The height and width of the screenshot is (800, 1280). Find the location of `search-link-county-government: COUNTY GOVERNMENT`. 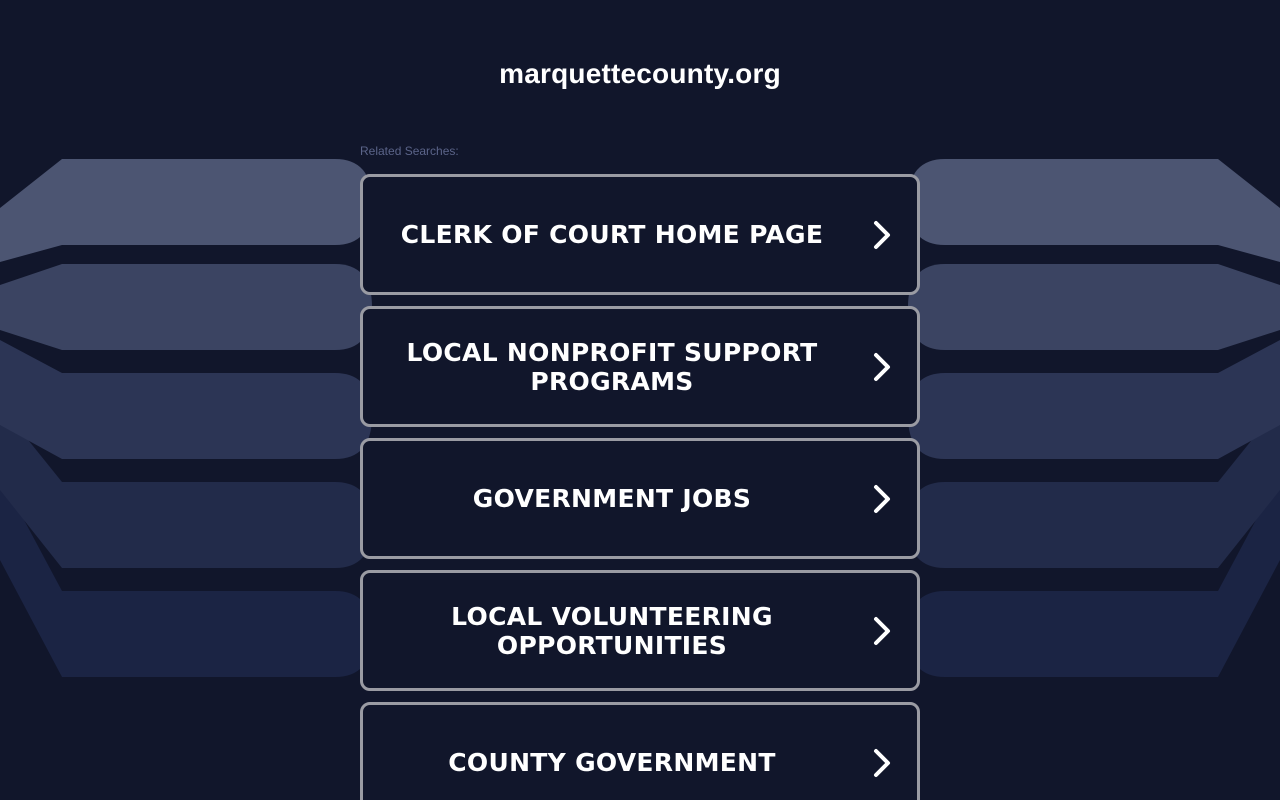

search-link-county-government: COUNTY GOVERNMENT is located at coordinates (640, 751).